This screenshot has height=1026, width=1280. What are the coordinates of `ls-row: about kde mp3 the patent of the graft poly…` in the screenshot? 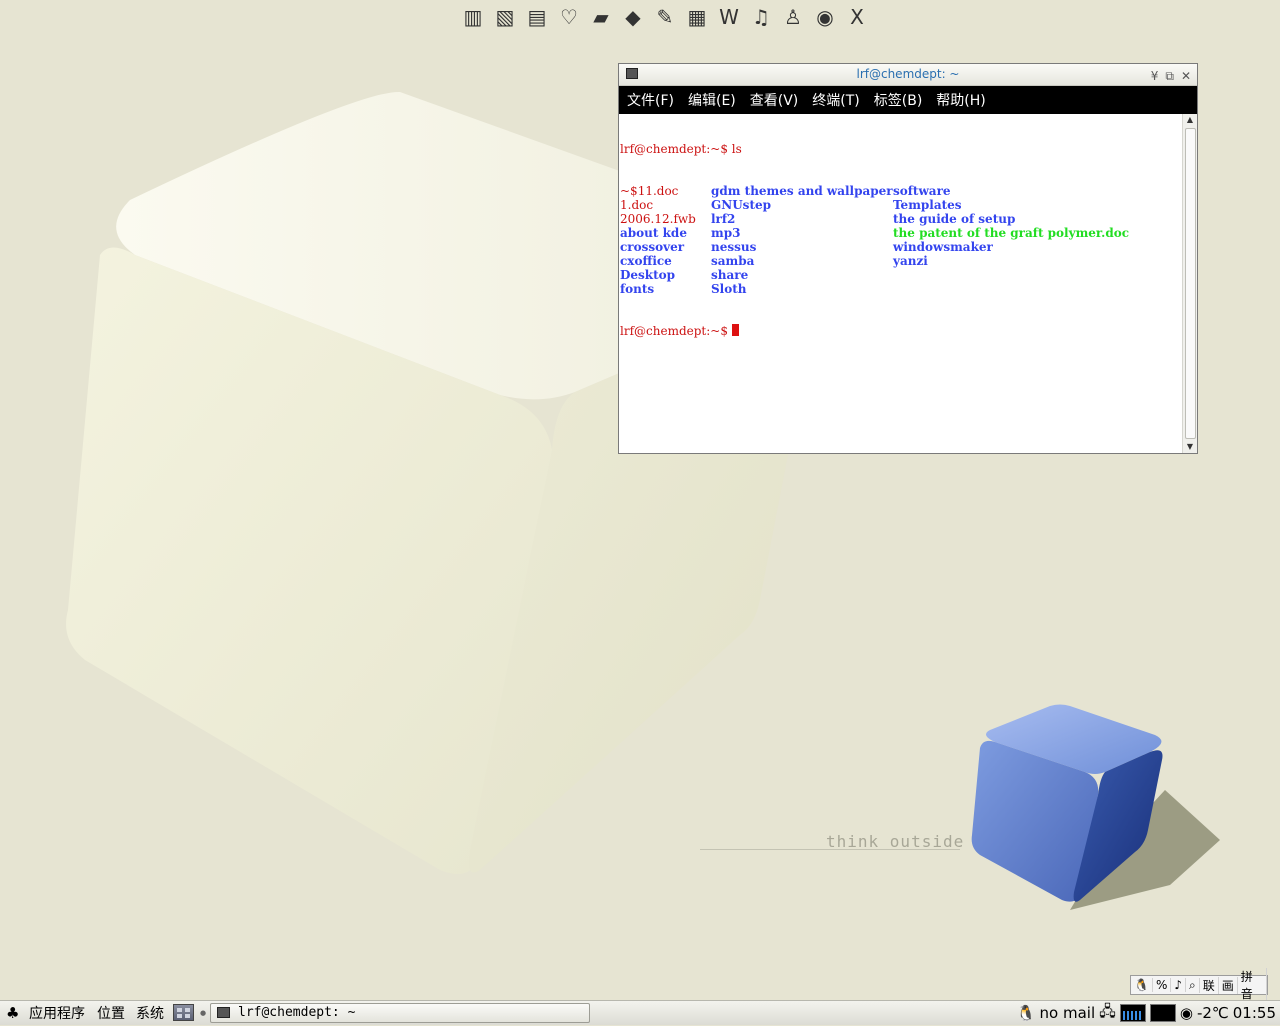 It's located at (900, 233).